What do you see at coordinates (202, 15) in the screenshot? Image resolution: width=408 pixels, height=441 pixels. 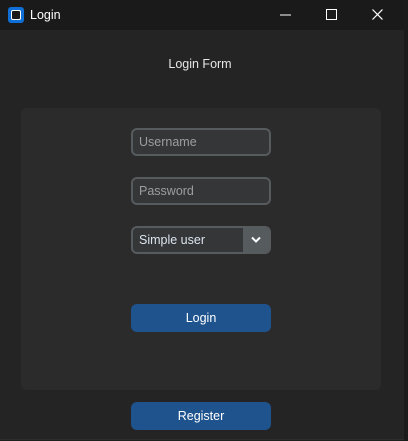 I see `title-bar: Login` at bounding box center [202, 15].